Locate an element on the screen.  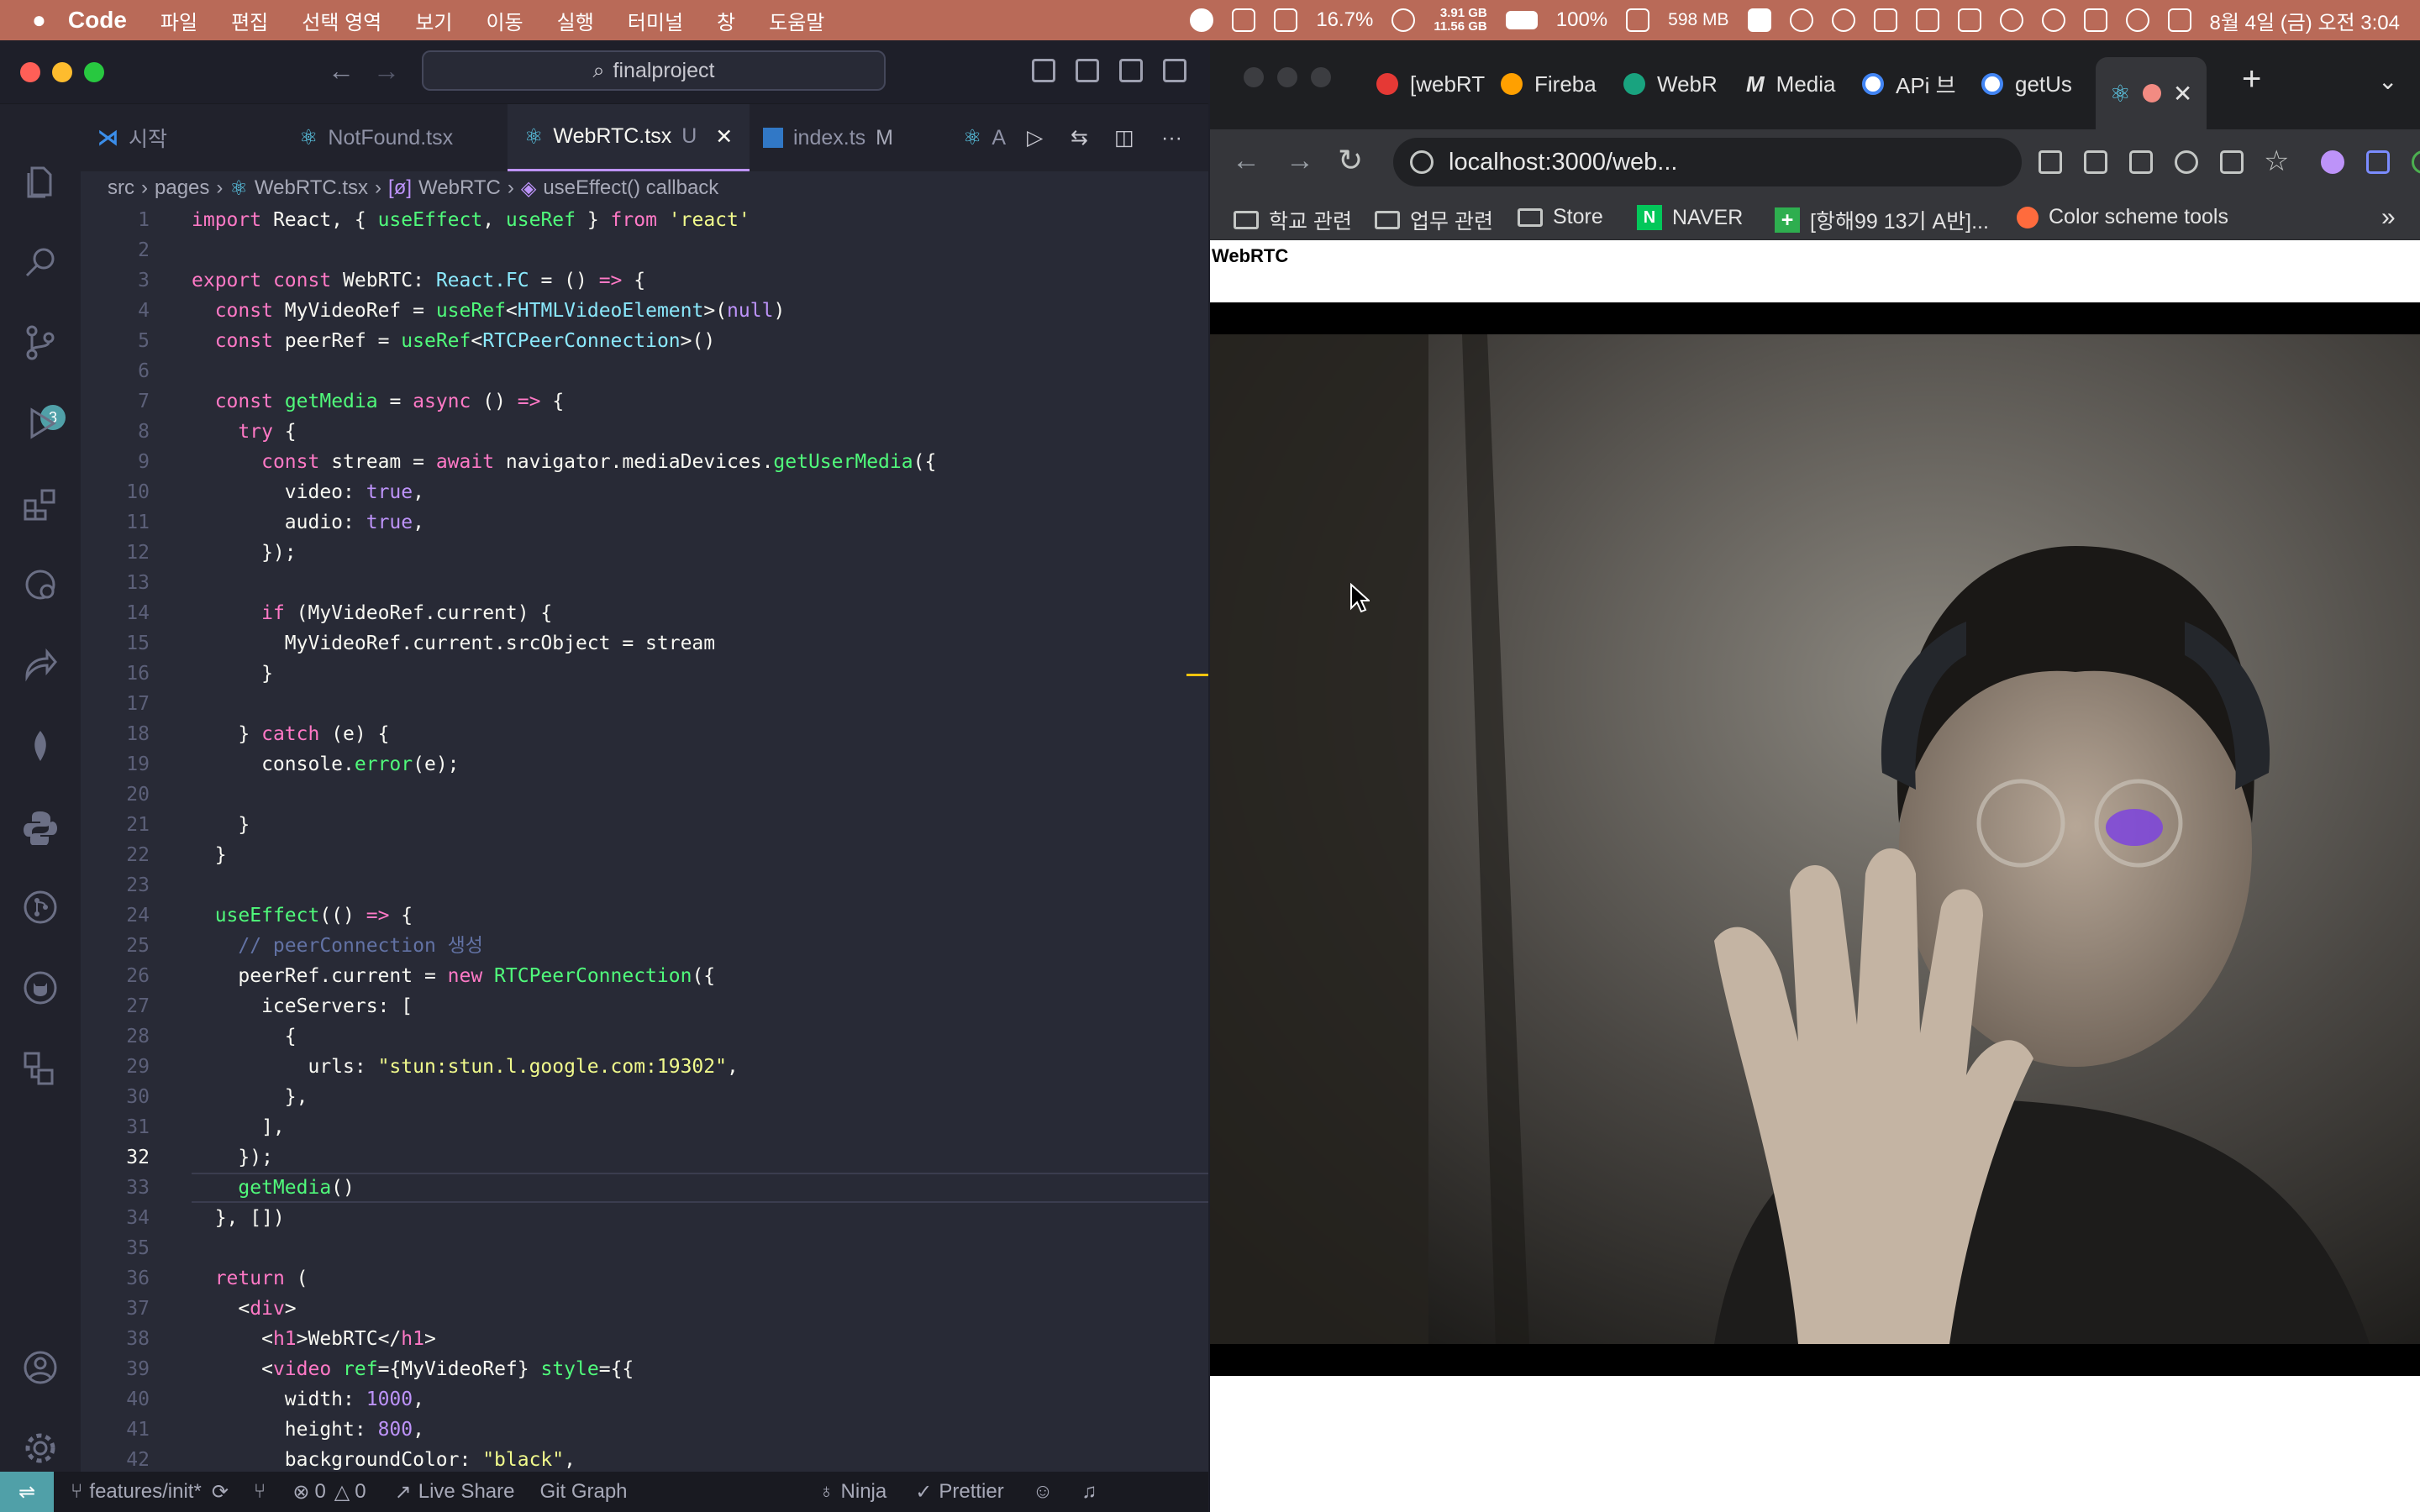
code-line: width: 1000, is located at coordinates (308, 1399).